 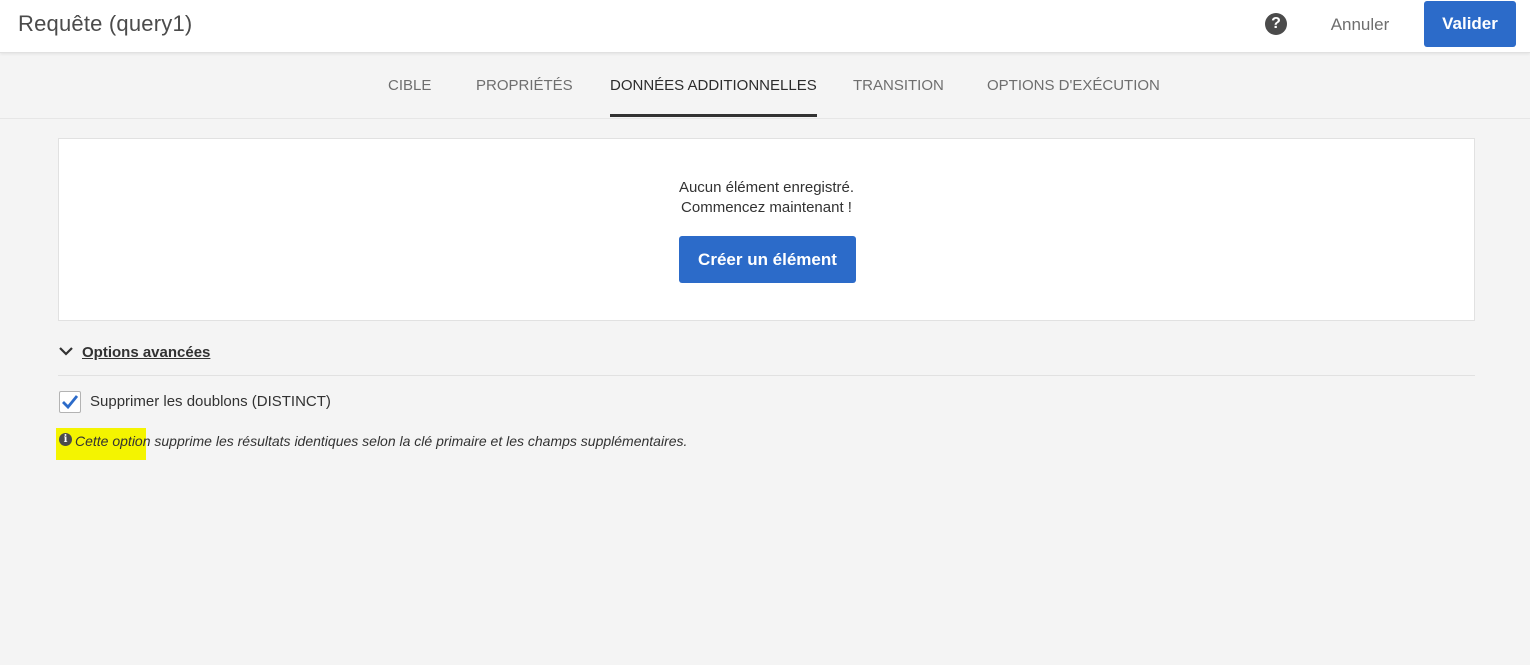 I want to click on page-title: Requête (query1), so click(x=105, y=23).